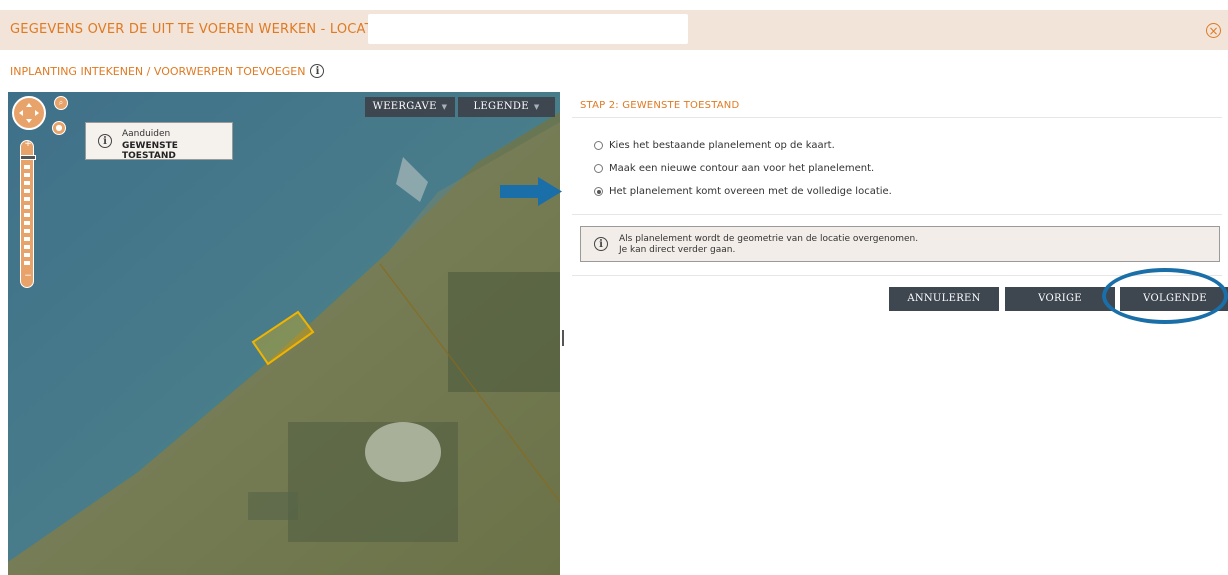  I want to click on panel-resize-handle, so click(563, 338).